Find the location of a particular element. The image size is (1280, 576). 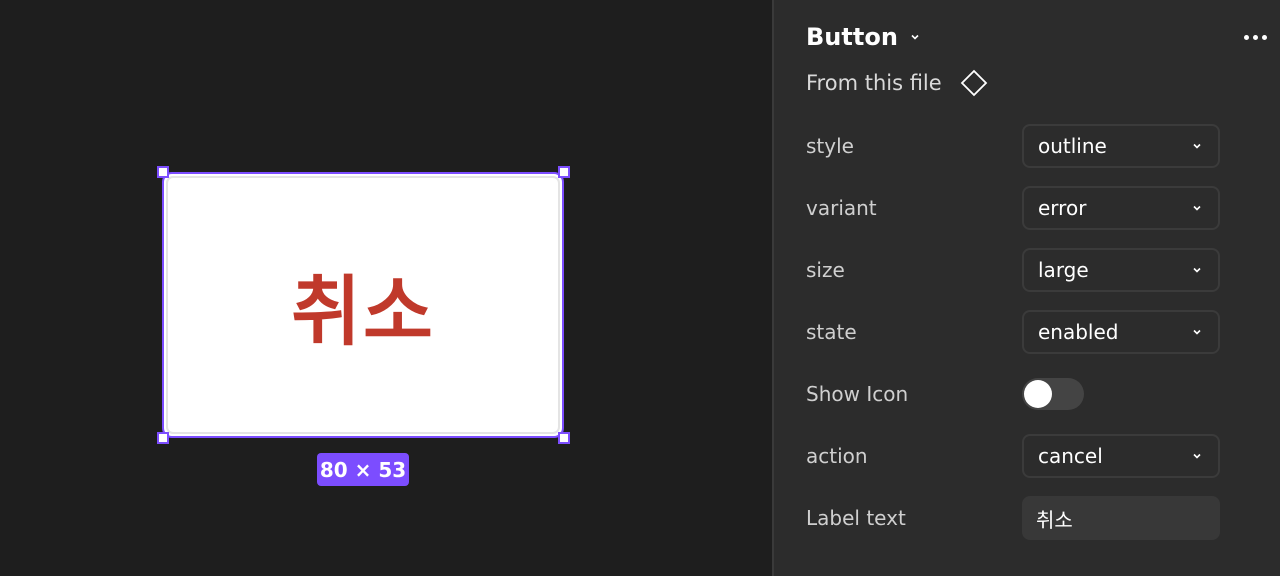

resize-handle-bottom-right is located at coordinates (564, 438).